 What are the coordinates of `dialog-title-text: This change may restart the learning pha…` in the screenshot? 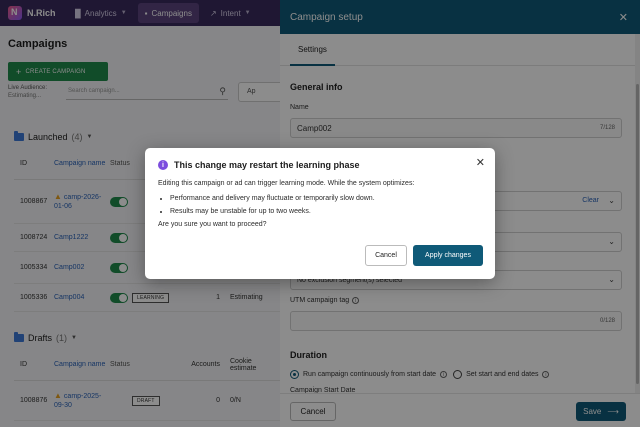 It's located at (267, 165).